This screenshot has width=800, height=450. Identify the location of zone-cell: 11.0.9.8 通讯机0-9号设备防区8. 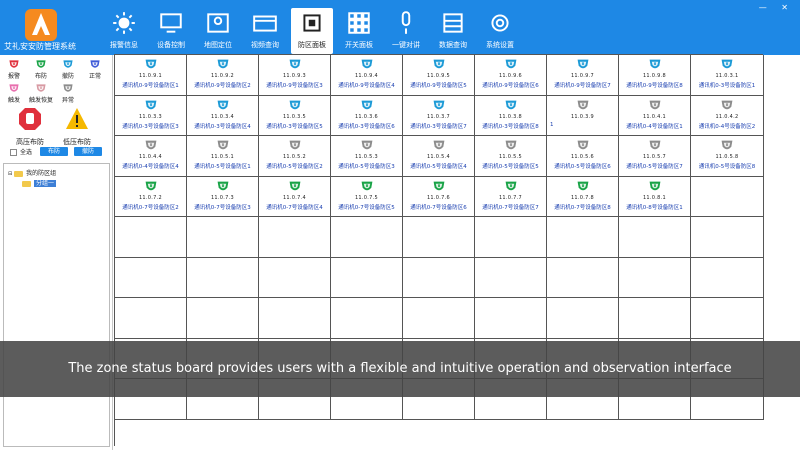
(655, 75).